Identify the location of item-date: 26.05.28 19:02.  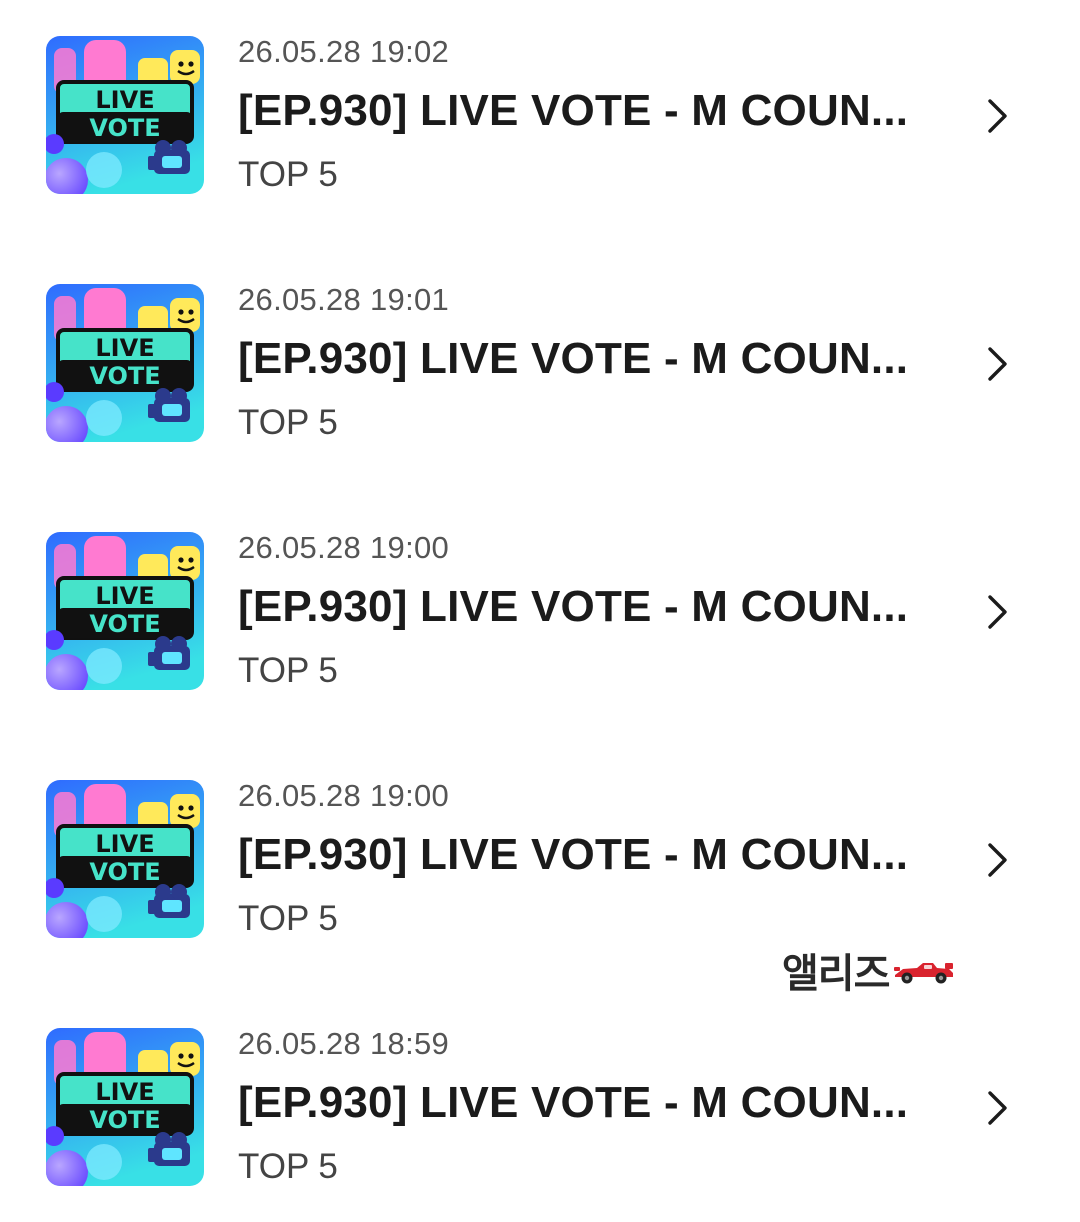
(344, 51).